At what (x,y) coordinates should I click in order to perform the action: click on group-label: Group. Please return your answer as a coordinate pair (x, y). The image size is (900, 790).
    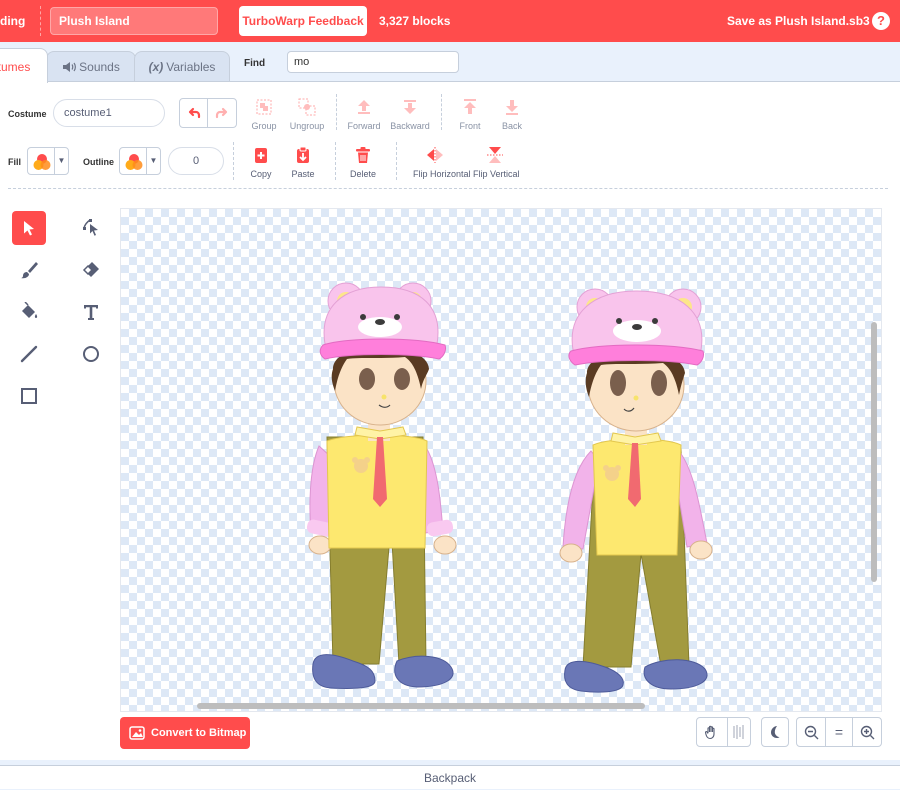
    Looking at the image, I should click on (264, 126).